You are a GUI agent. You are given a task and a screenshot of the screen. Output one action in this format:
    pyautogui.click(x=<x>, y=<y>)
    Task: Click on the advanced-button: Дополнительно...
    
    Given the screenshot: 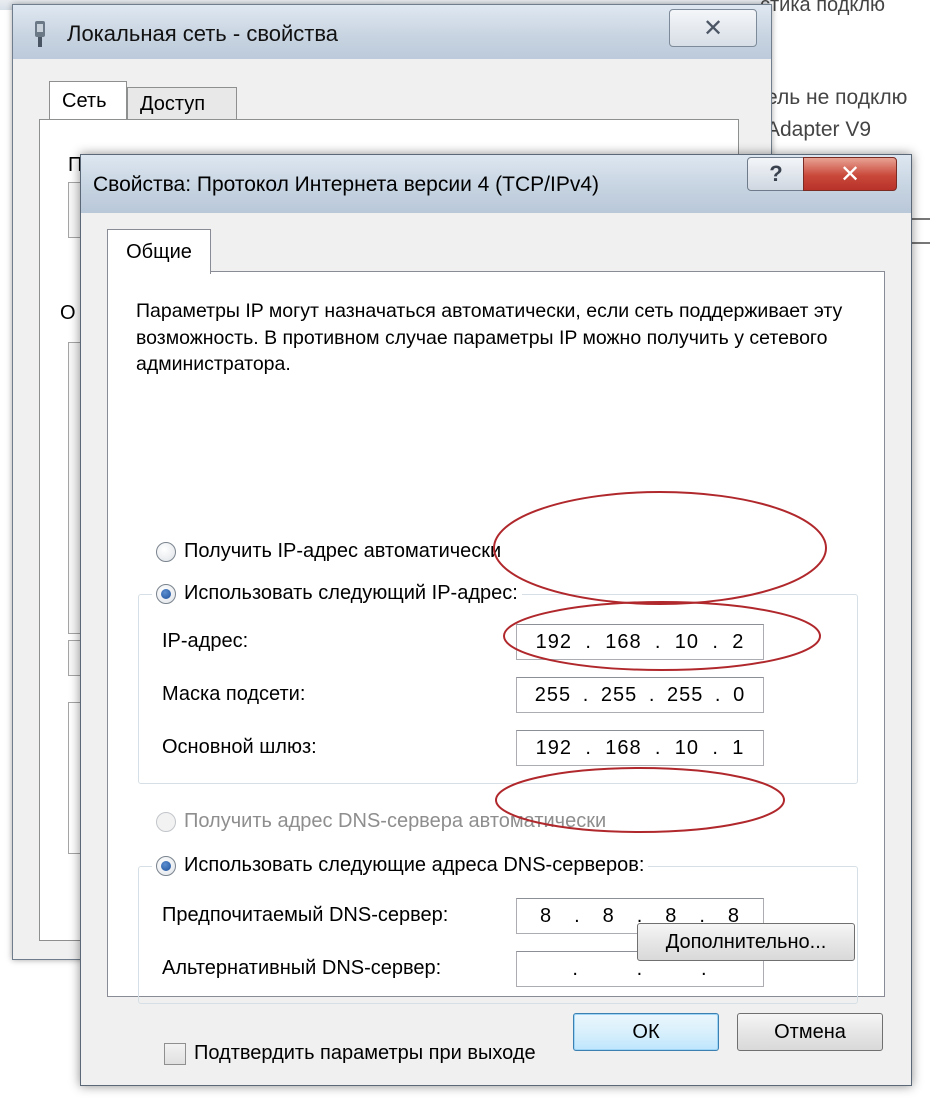 What is the action you would take?
    pyautogui.click(x=746, y=942)
    